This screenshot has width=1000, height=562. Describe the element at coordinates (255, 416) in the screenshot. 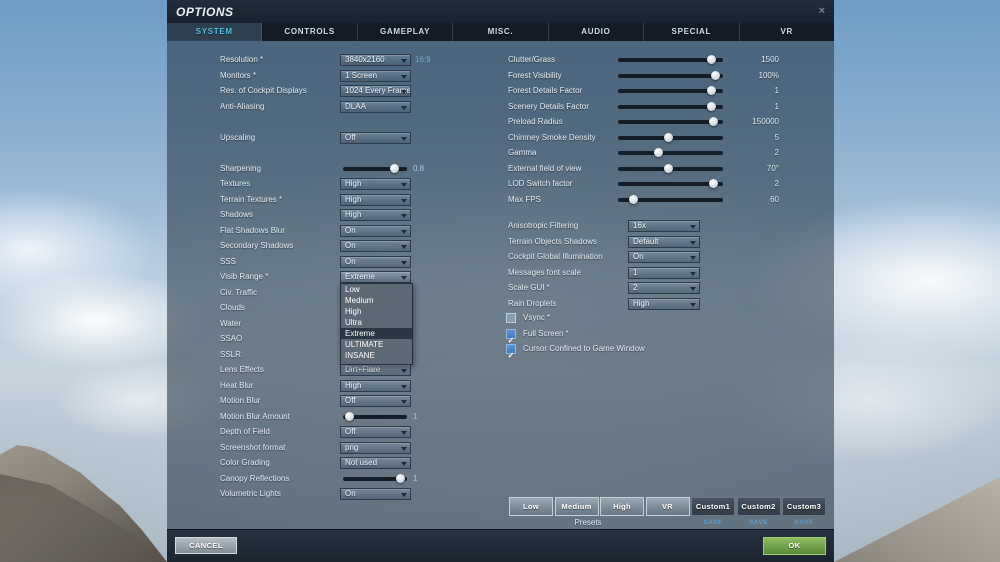

I see `motion-blur-amount-label: Motion Blur Amount` at that location.